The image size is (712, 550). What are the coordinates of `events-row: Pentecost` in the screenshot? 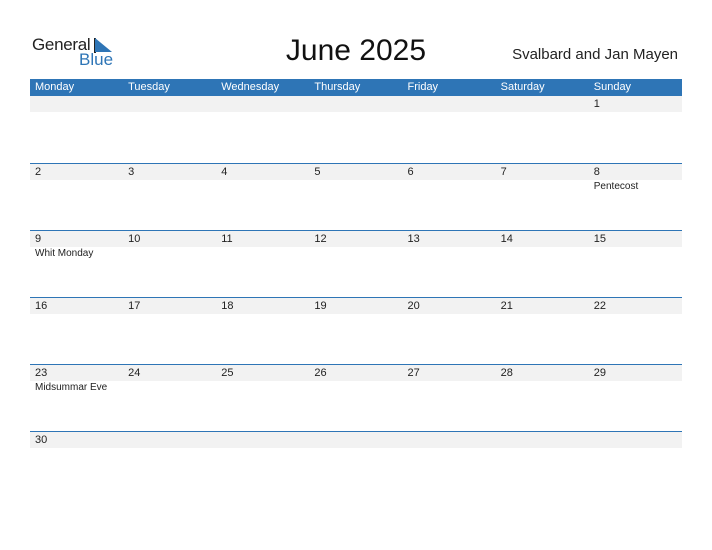 It's located at (356, 186).